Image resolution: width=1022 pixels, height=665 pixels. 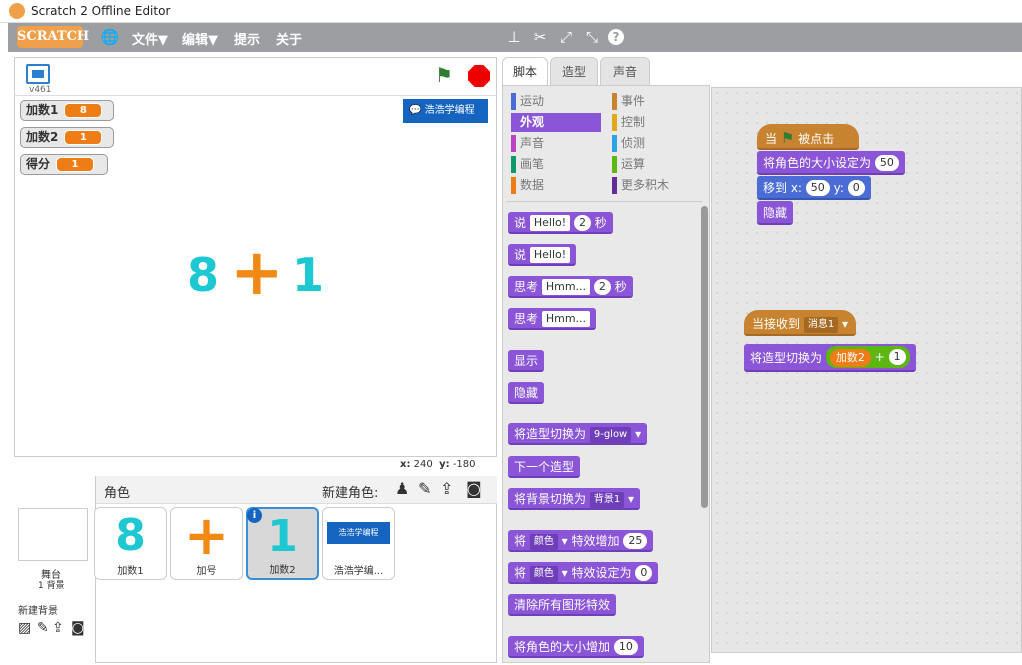 What do you see at coordinates (17, 11) in the screenshot?
I see `scratch-cat-icon` at bounding box center [17, 11].